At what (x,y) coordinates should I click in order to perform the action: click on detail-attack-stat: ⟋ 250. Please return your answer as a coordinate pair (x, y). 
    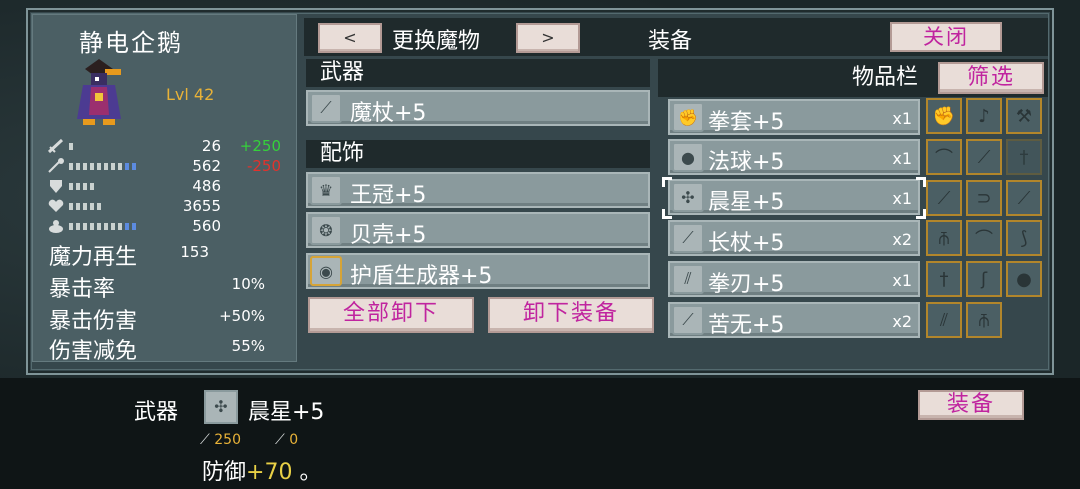
    Looking at the image, I should click on (220, 440).